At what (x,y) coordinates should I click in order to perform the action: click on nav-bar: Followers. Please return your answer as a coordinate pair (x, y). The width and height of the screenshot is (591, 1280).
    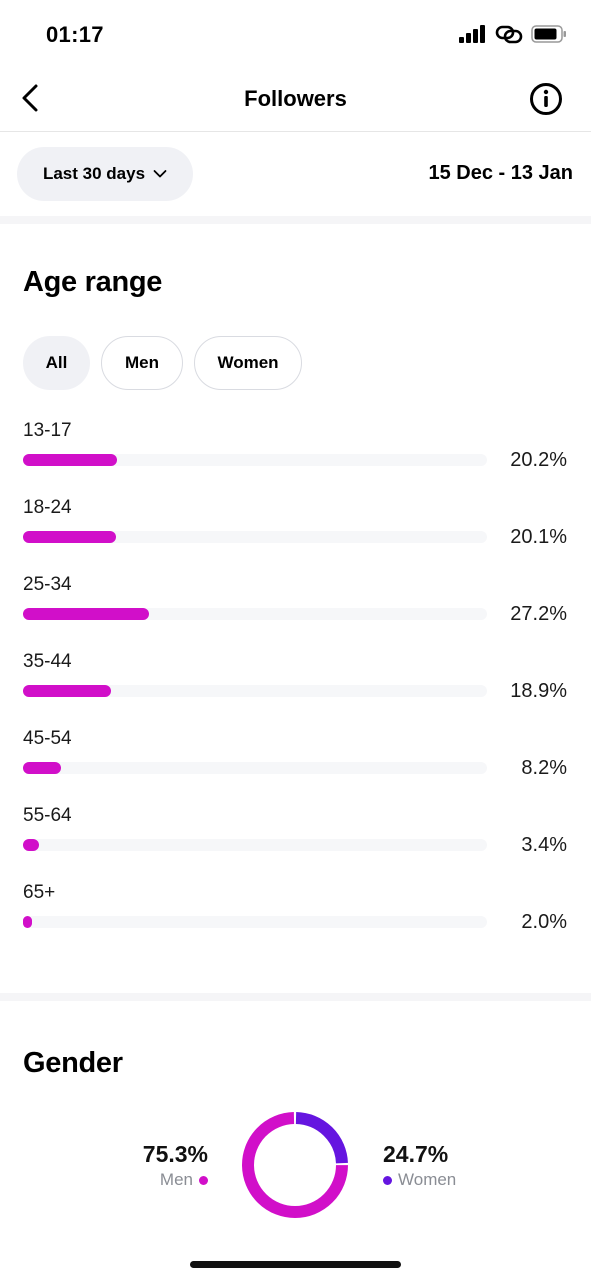
    Looking at the image, I should click on (295, 99).